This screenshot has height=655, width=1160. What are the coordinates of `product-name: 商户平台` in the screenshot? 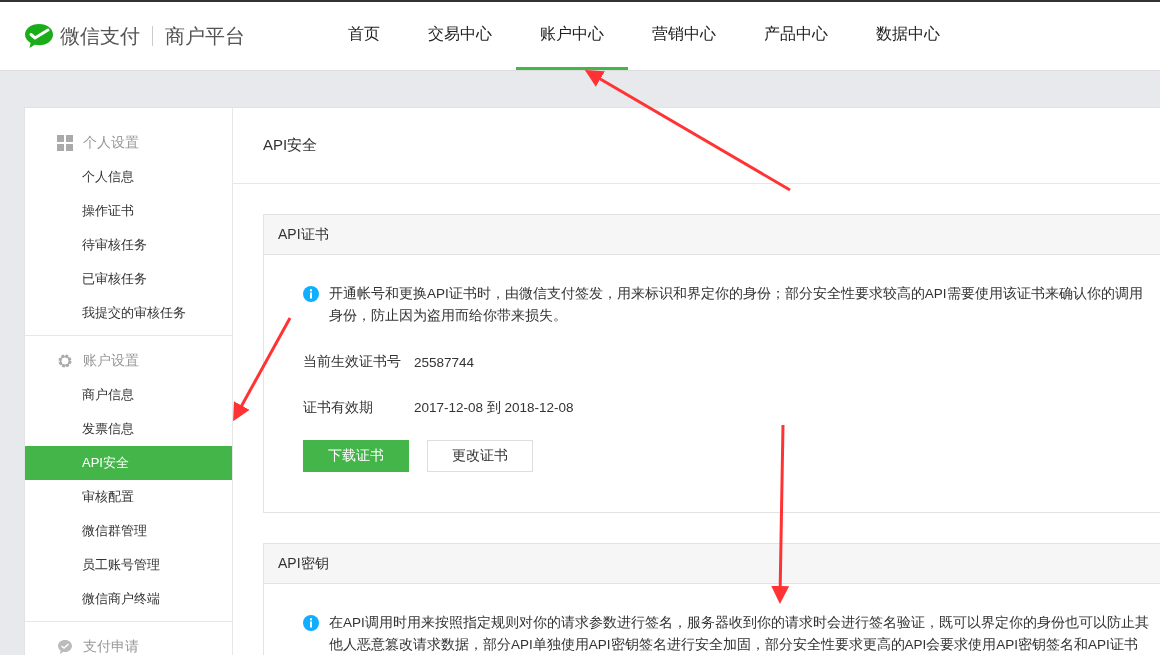 It's located at (205, 36).